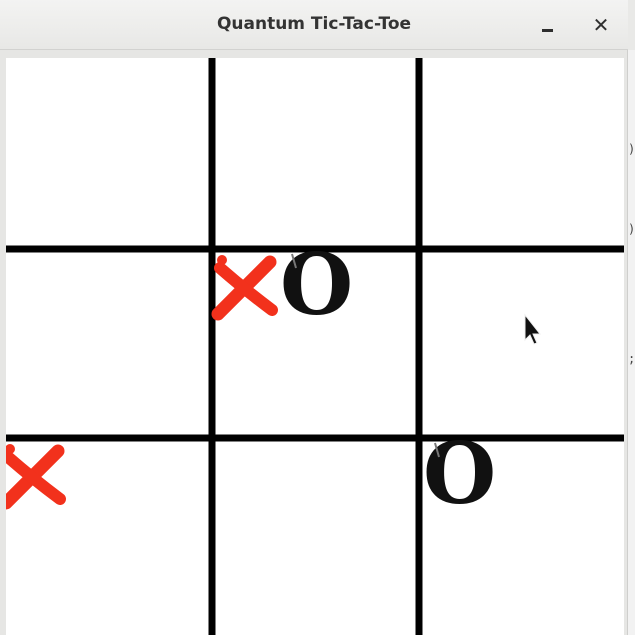 The width and height of the screenshot is (635, 635). What do you see at coordinates (315, 536) in the screenshot?
I see `board-cell-r2-c1` at bounding box center [315, 536].